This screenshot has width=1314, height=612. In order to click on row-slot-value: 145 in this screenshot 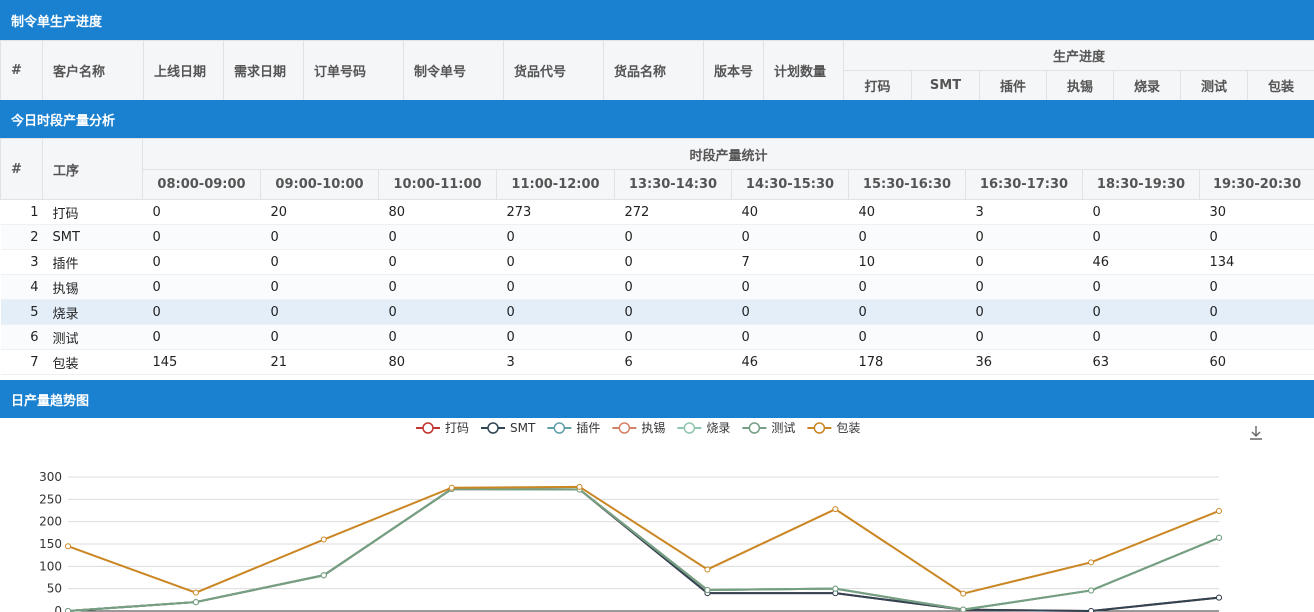, I will do `click(201, 362)`.